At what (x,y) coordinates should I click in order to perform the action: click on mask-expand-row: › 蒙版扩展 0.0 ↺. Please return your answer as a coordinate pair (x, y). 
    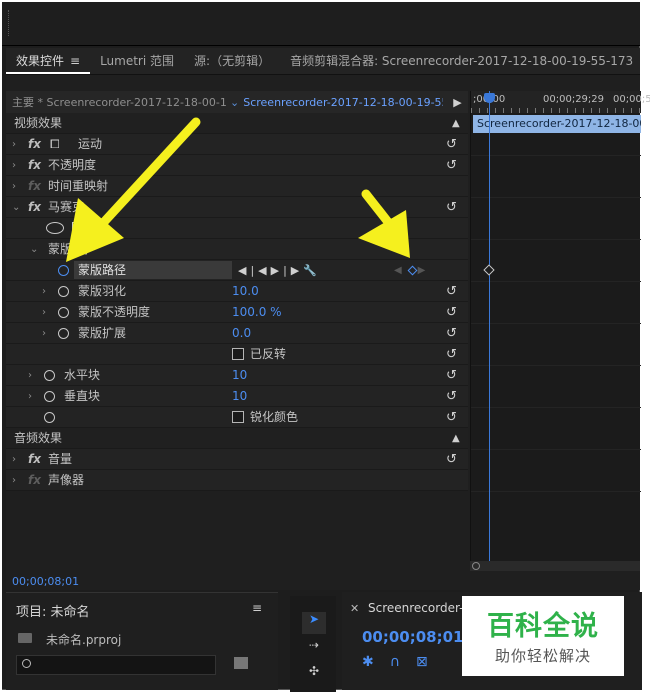
    Looking at the image, I should click on (237, 333).